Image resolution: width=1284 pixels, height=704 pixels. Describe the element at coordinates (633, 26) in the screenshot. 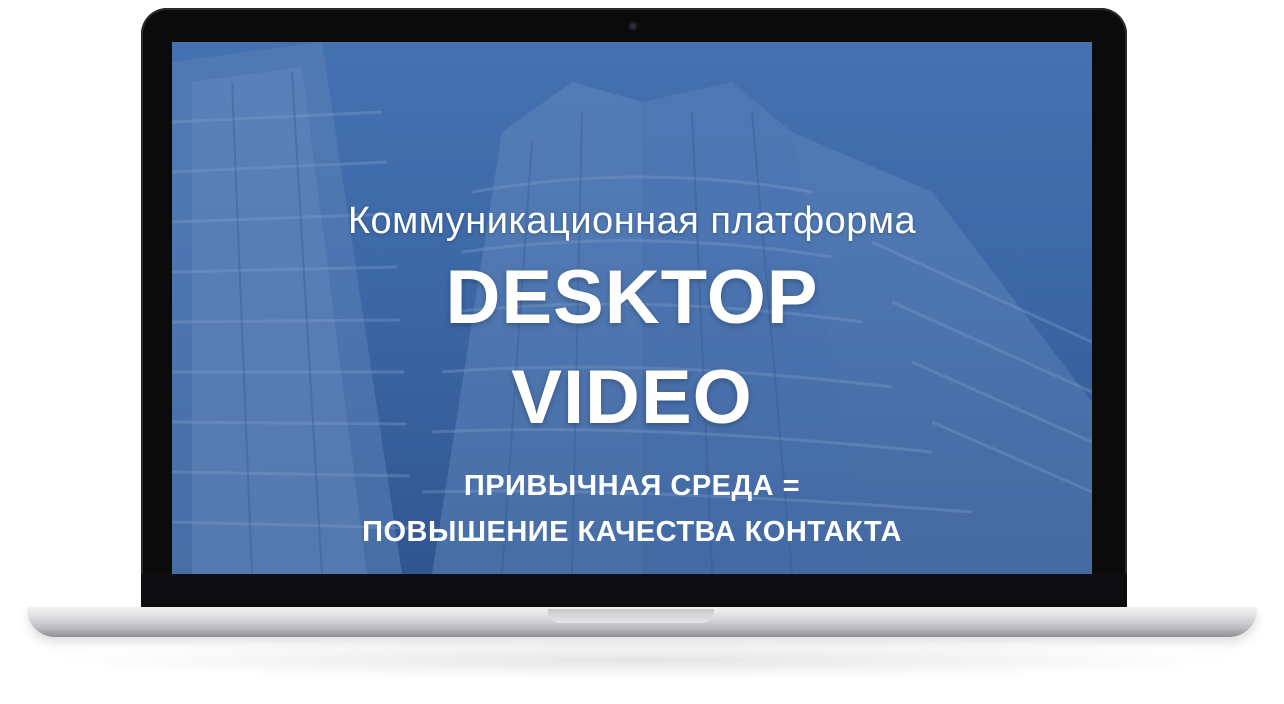

I see `camera-icon` at that location.